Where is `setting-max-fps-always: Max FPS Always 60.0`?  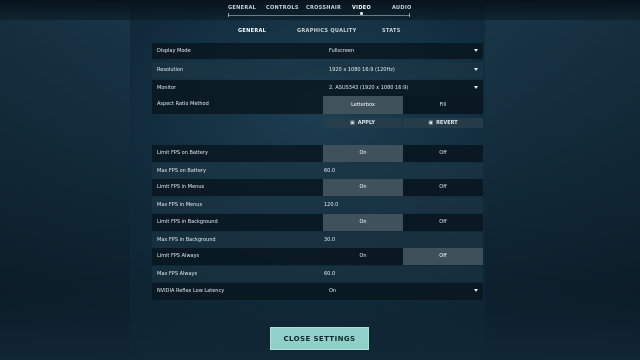 setting-max-fps-always: Max FPS Always 60.0 is located at coordinates (317, 274).